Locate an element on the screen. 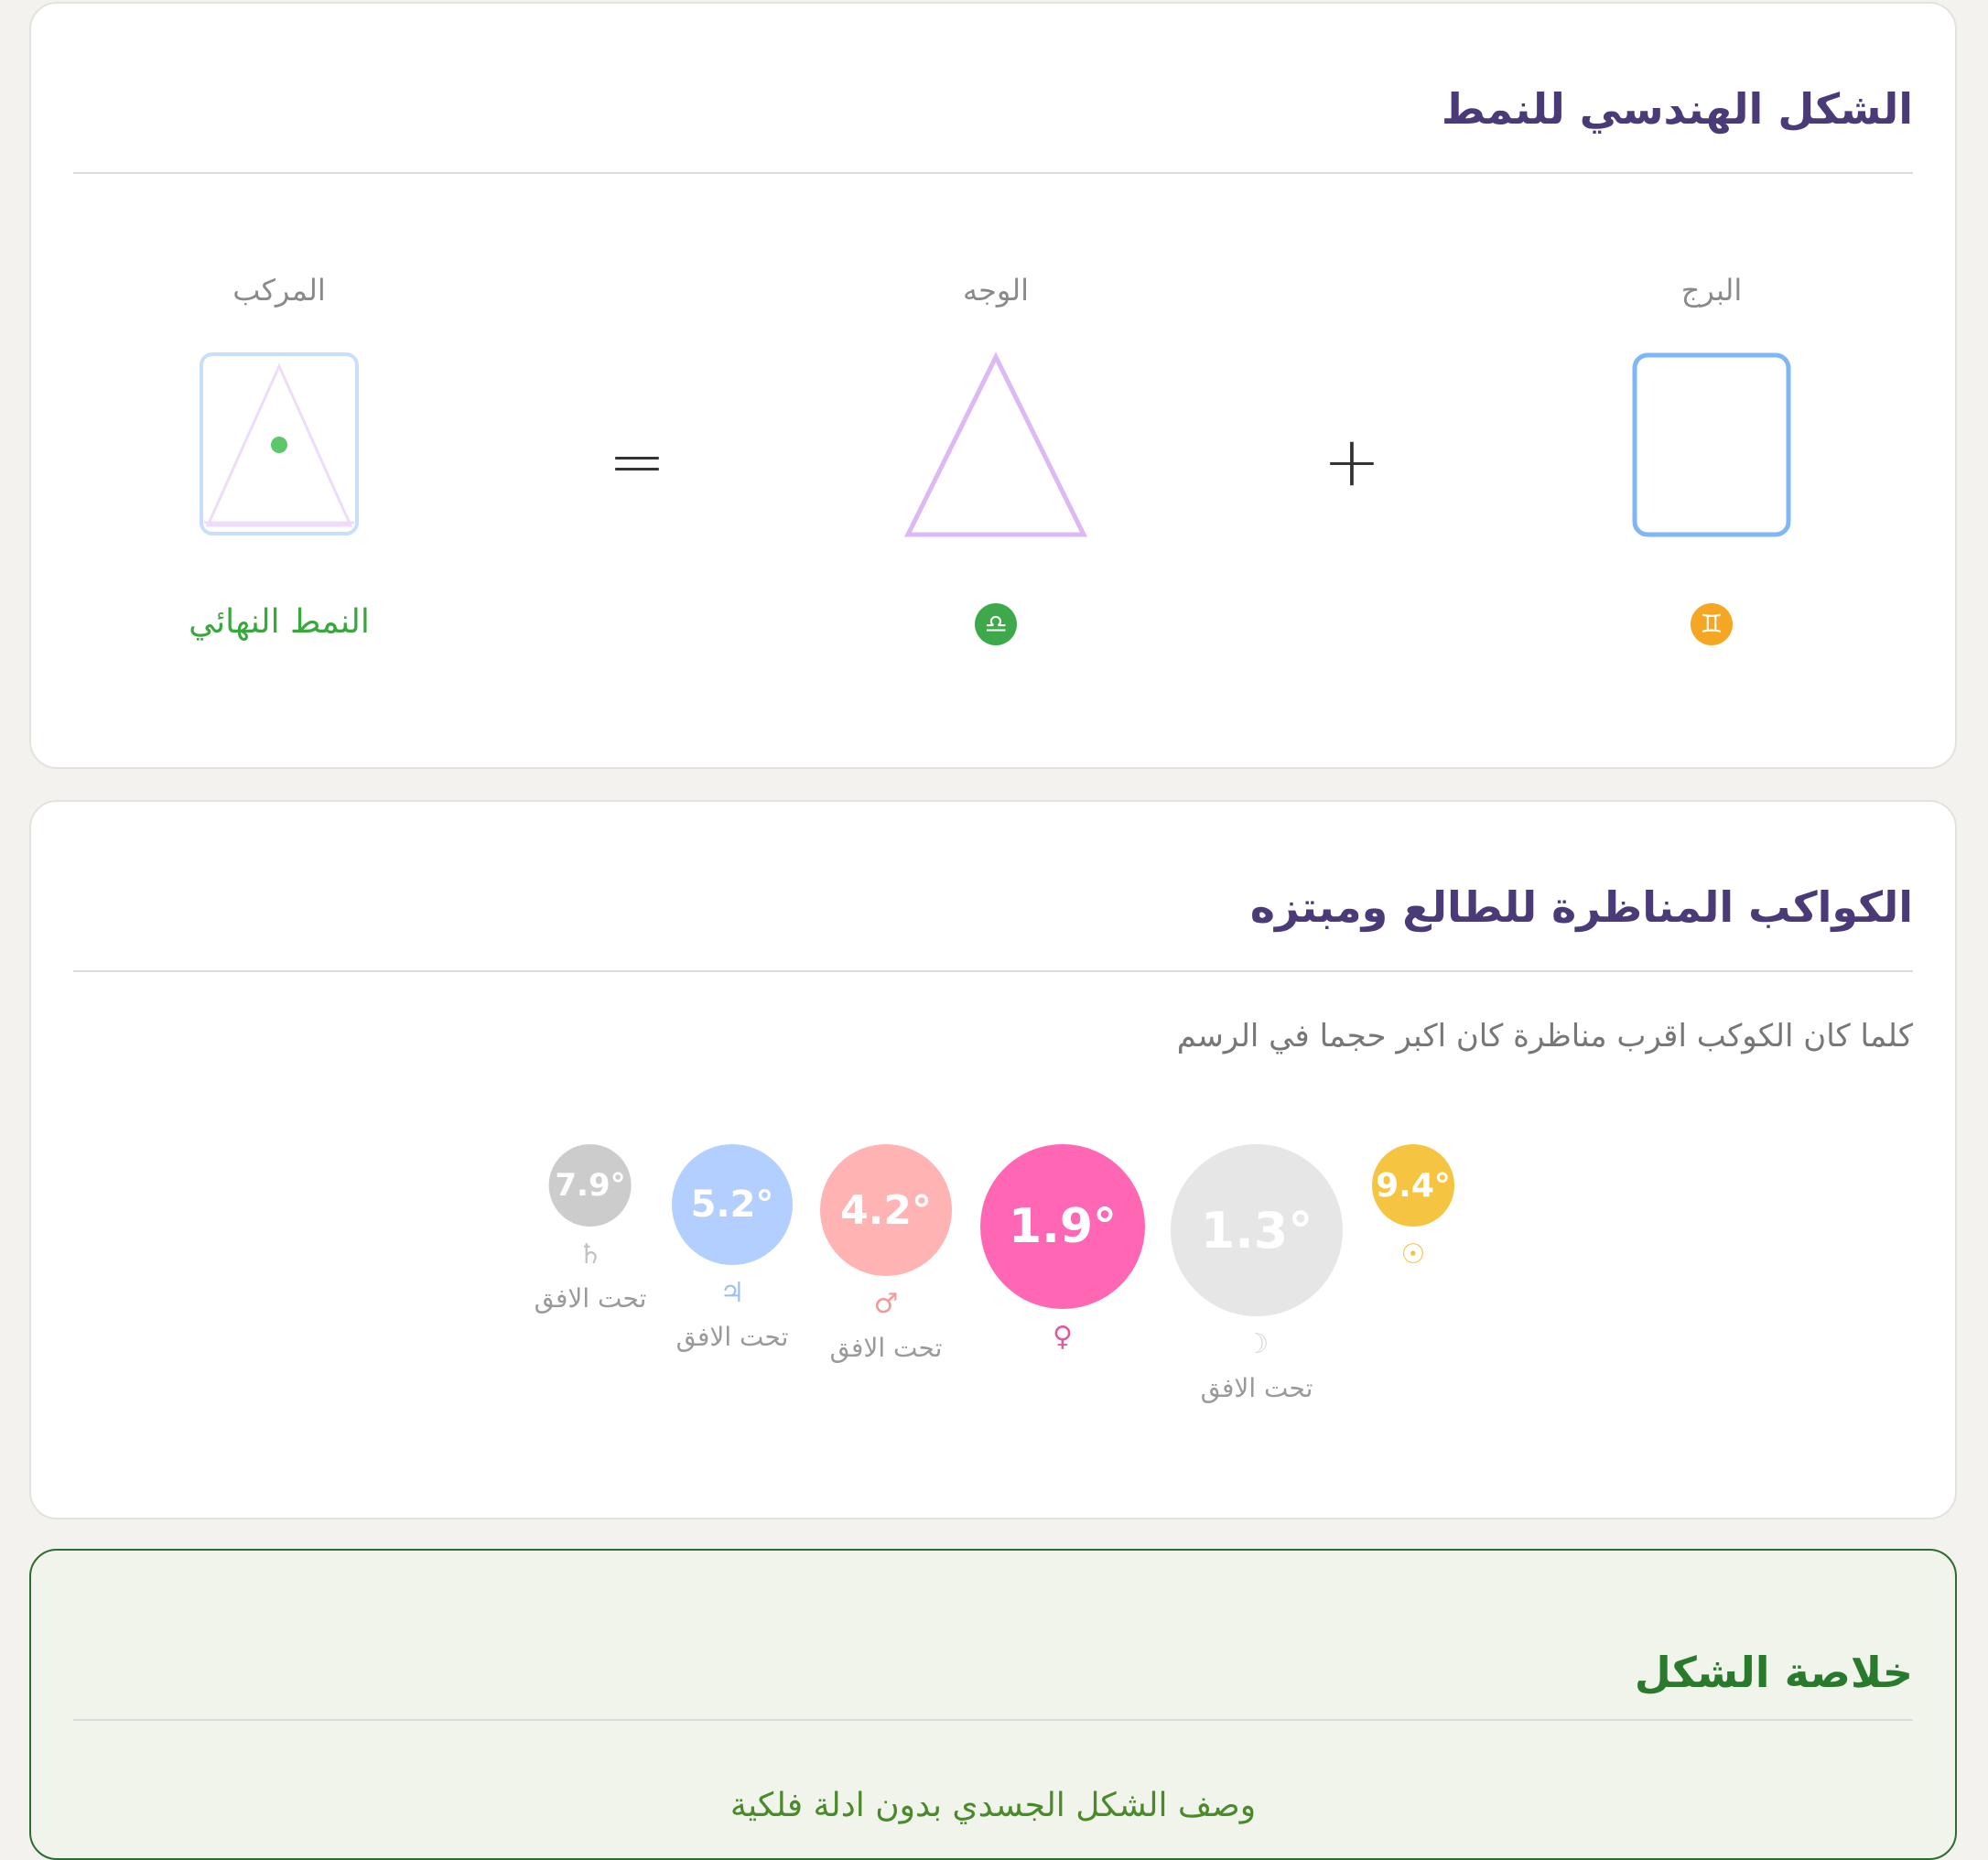 Image resolution: width=1988 pixels, height=1860 pixels. planet-venus: 1.9° ♀ is located at coordinates (1062, 1248).